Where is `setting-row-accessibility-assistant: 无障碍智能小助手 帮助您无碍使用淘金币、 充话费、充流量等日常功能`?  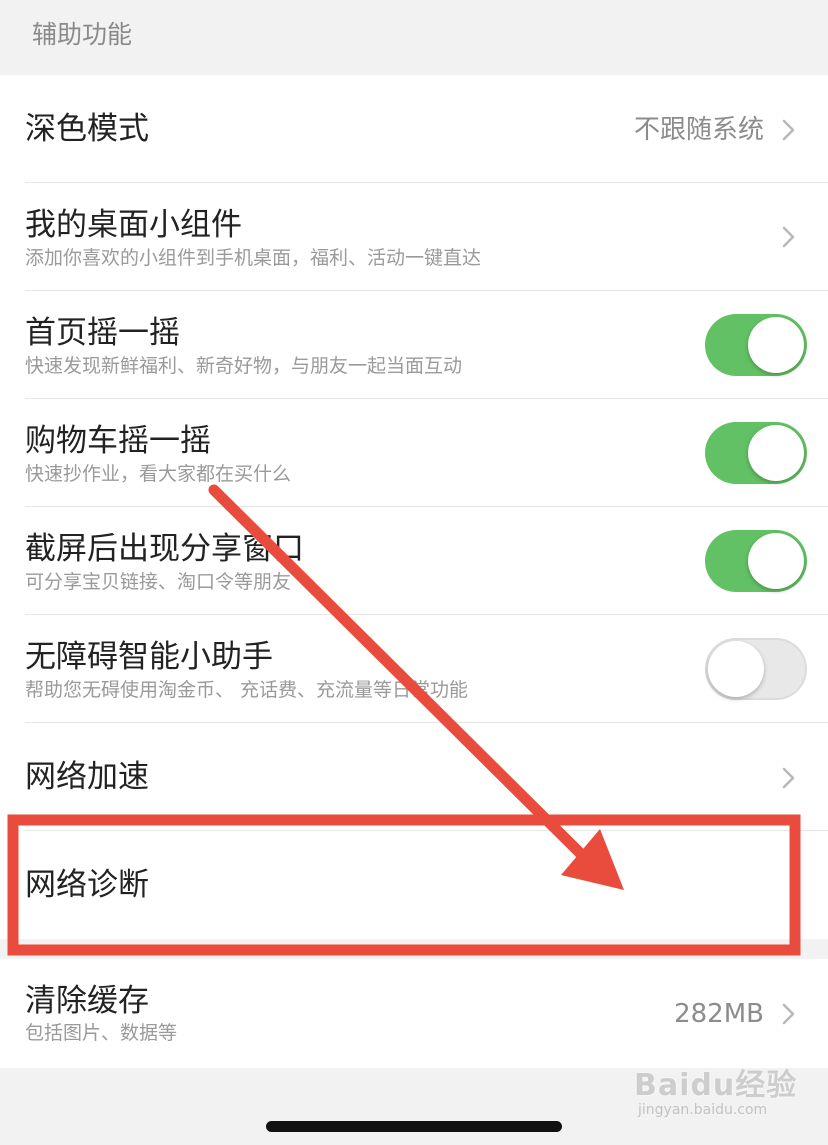 setting-row-accessibility-assistant: 无障碍智能小助手 帮助您无碍使用淘金币、 充话费、充流量等日常功能 is located at coordinates (414, 669).